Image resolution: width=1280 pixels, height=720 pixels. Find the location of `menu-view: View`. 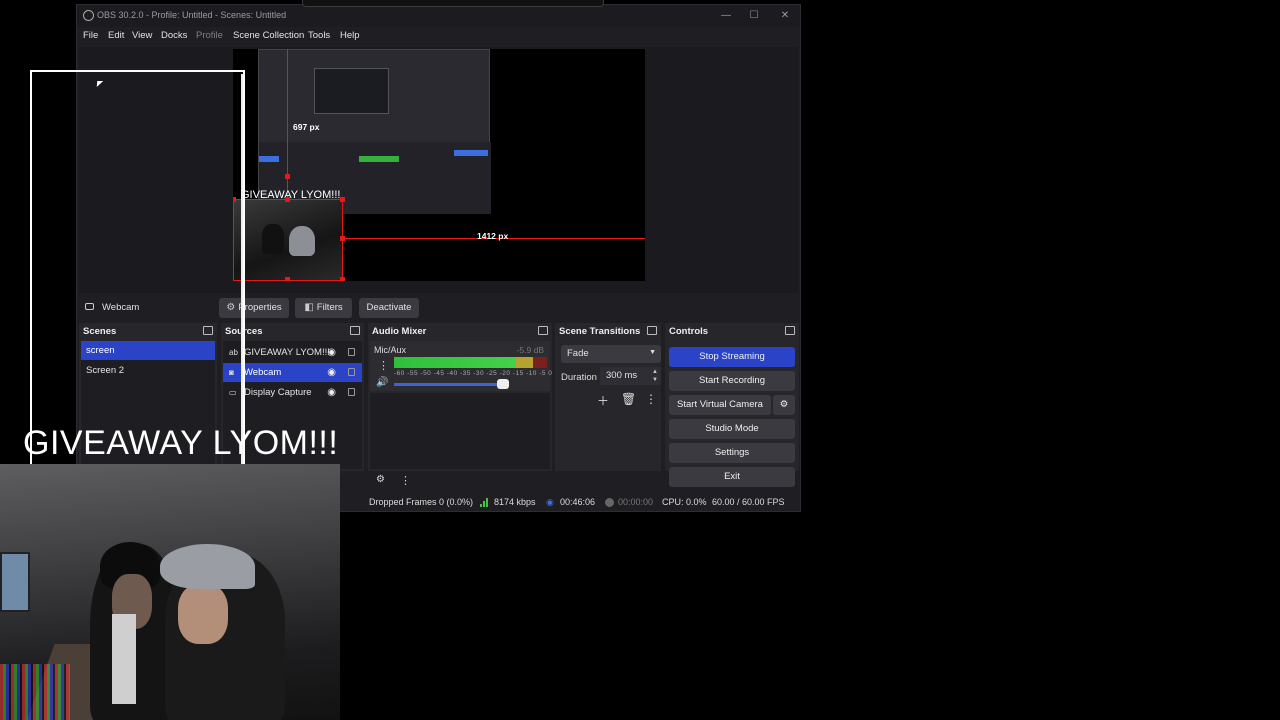

menu-view: View is located at coordinates (142, 35).